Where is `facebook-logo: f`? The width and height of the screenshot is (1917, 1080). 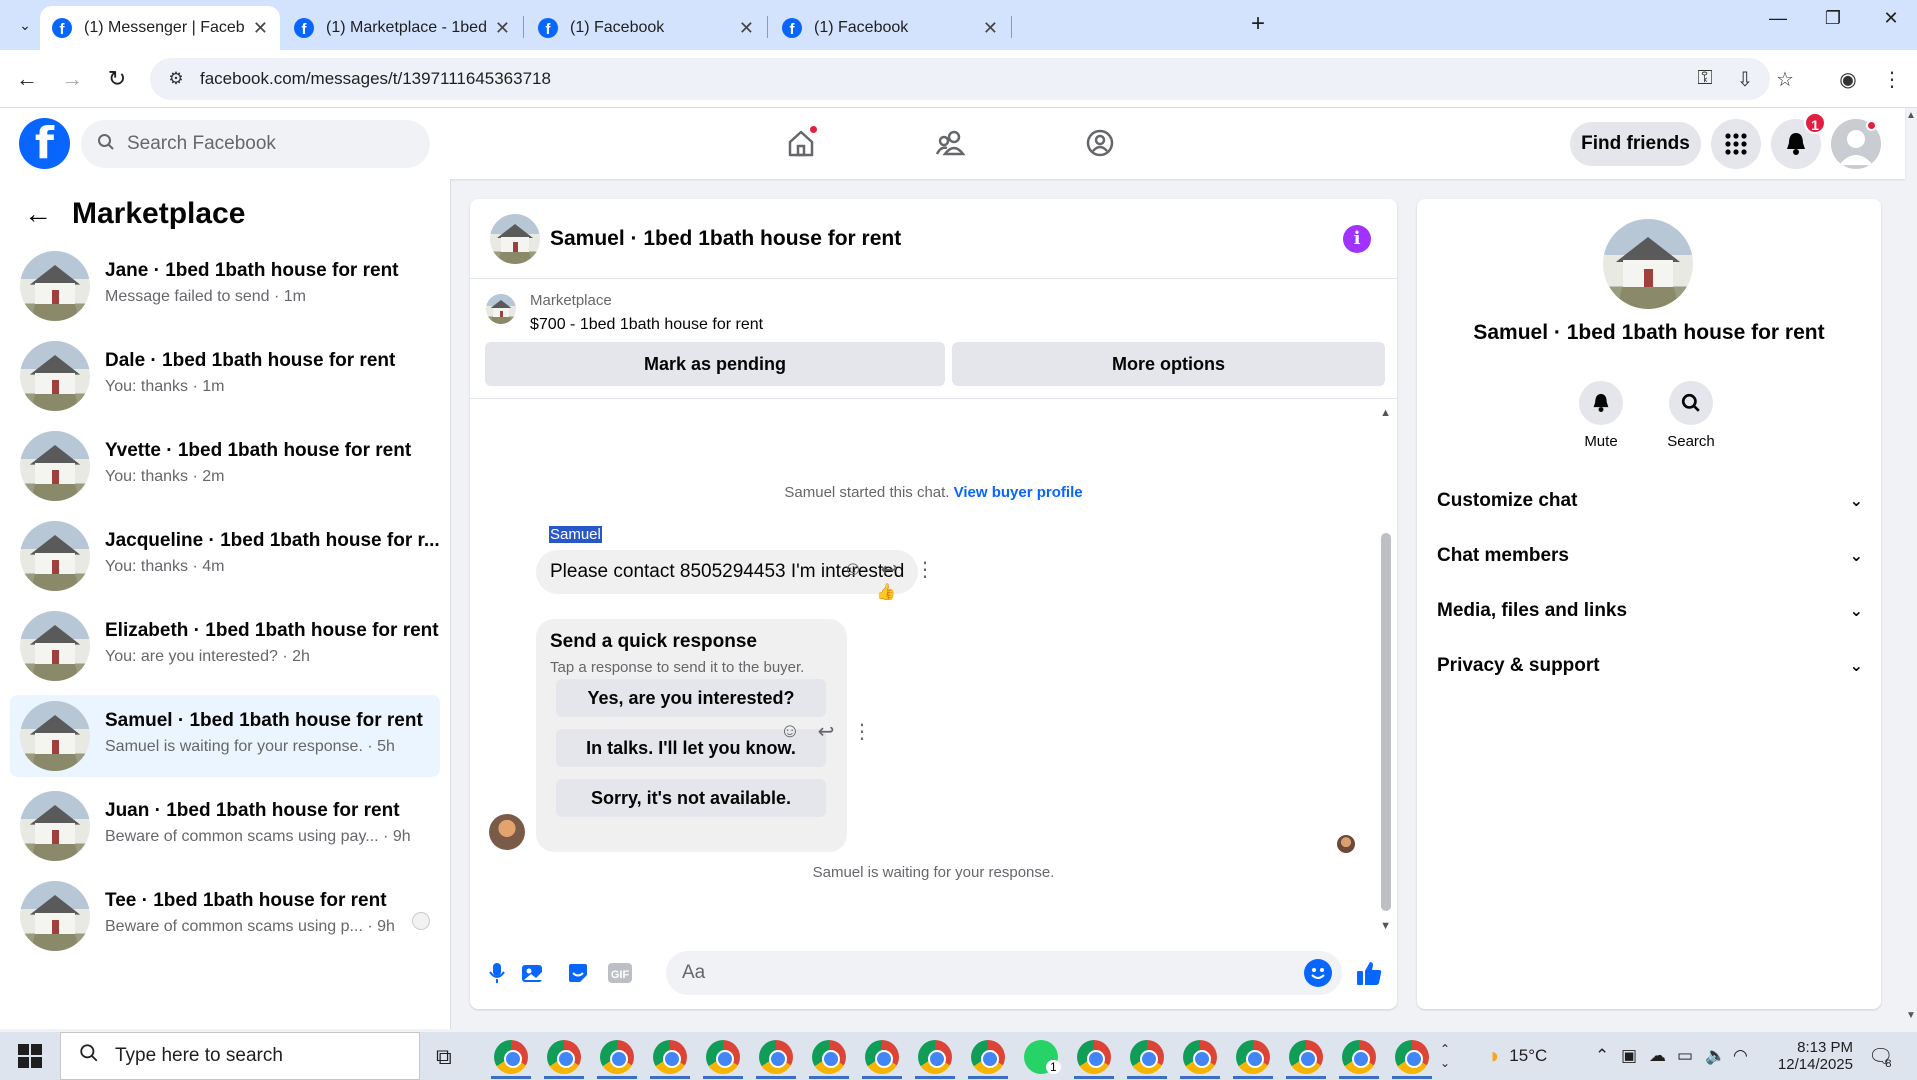 facebook-logo: f is located at coordinates (44, 143).